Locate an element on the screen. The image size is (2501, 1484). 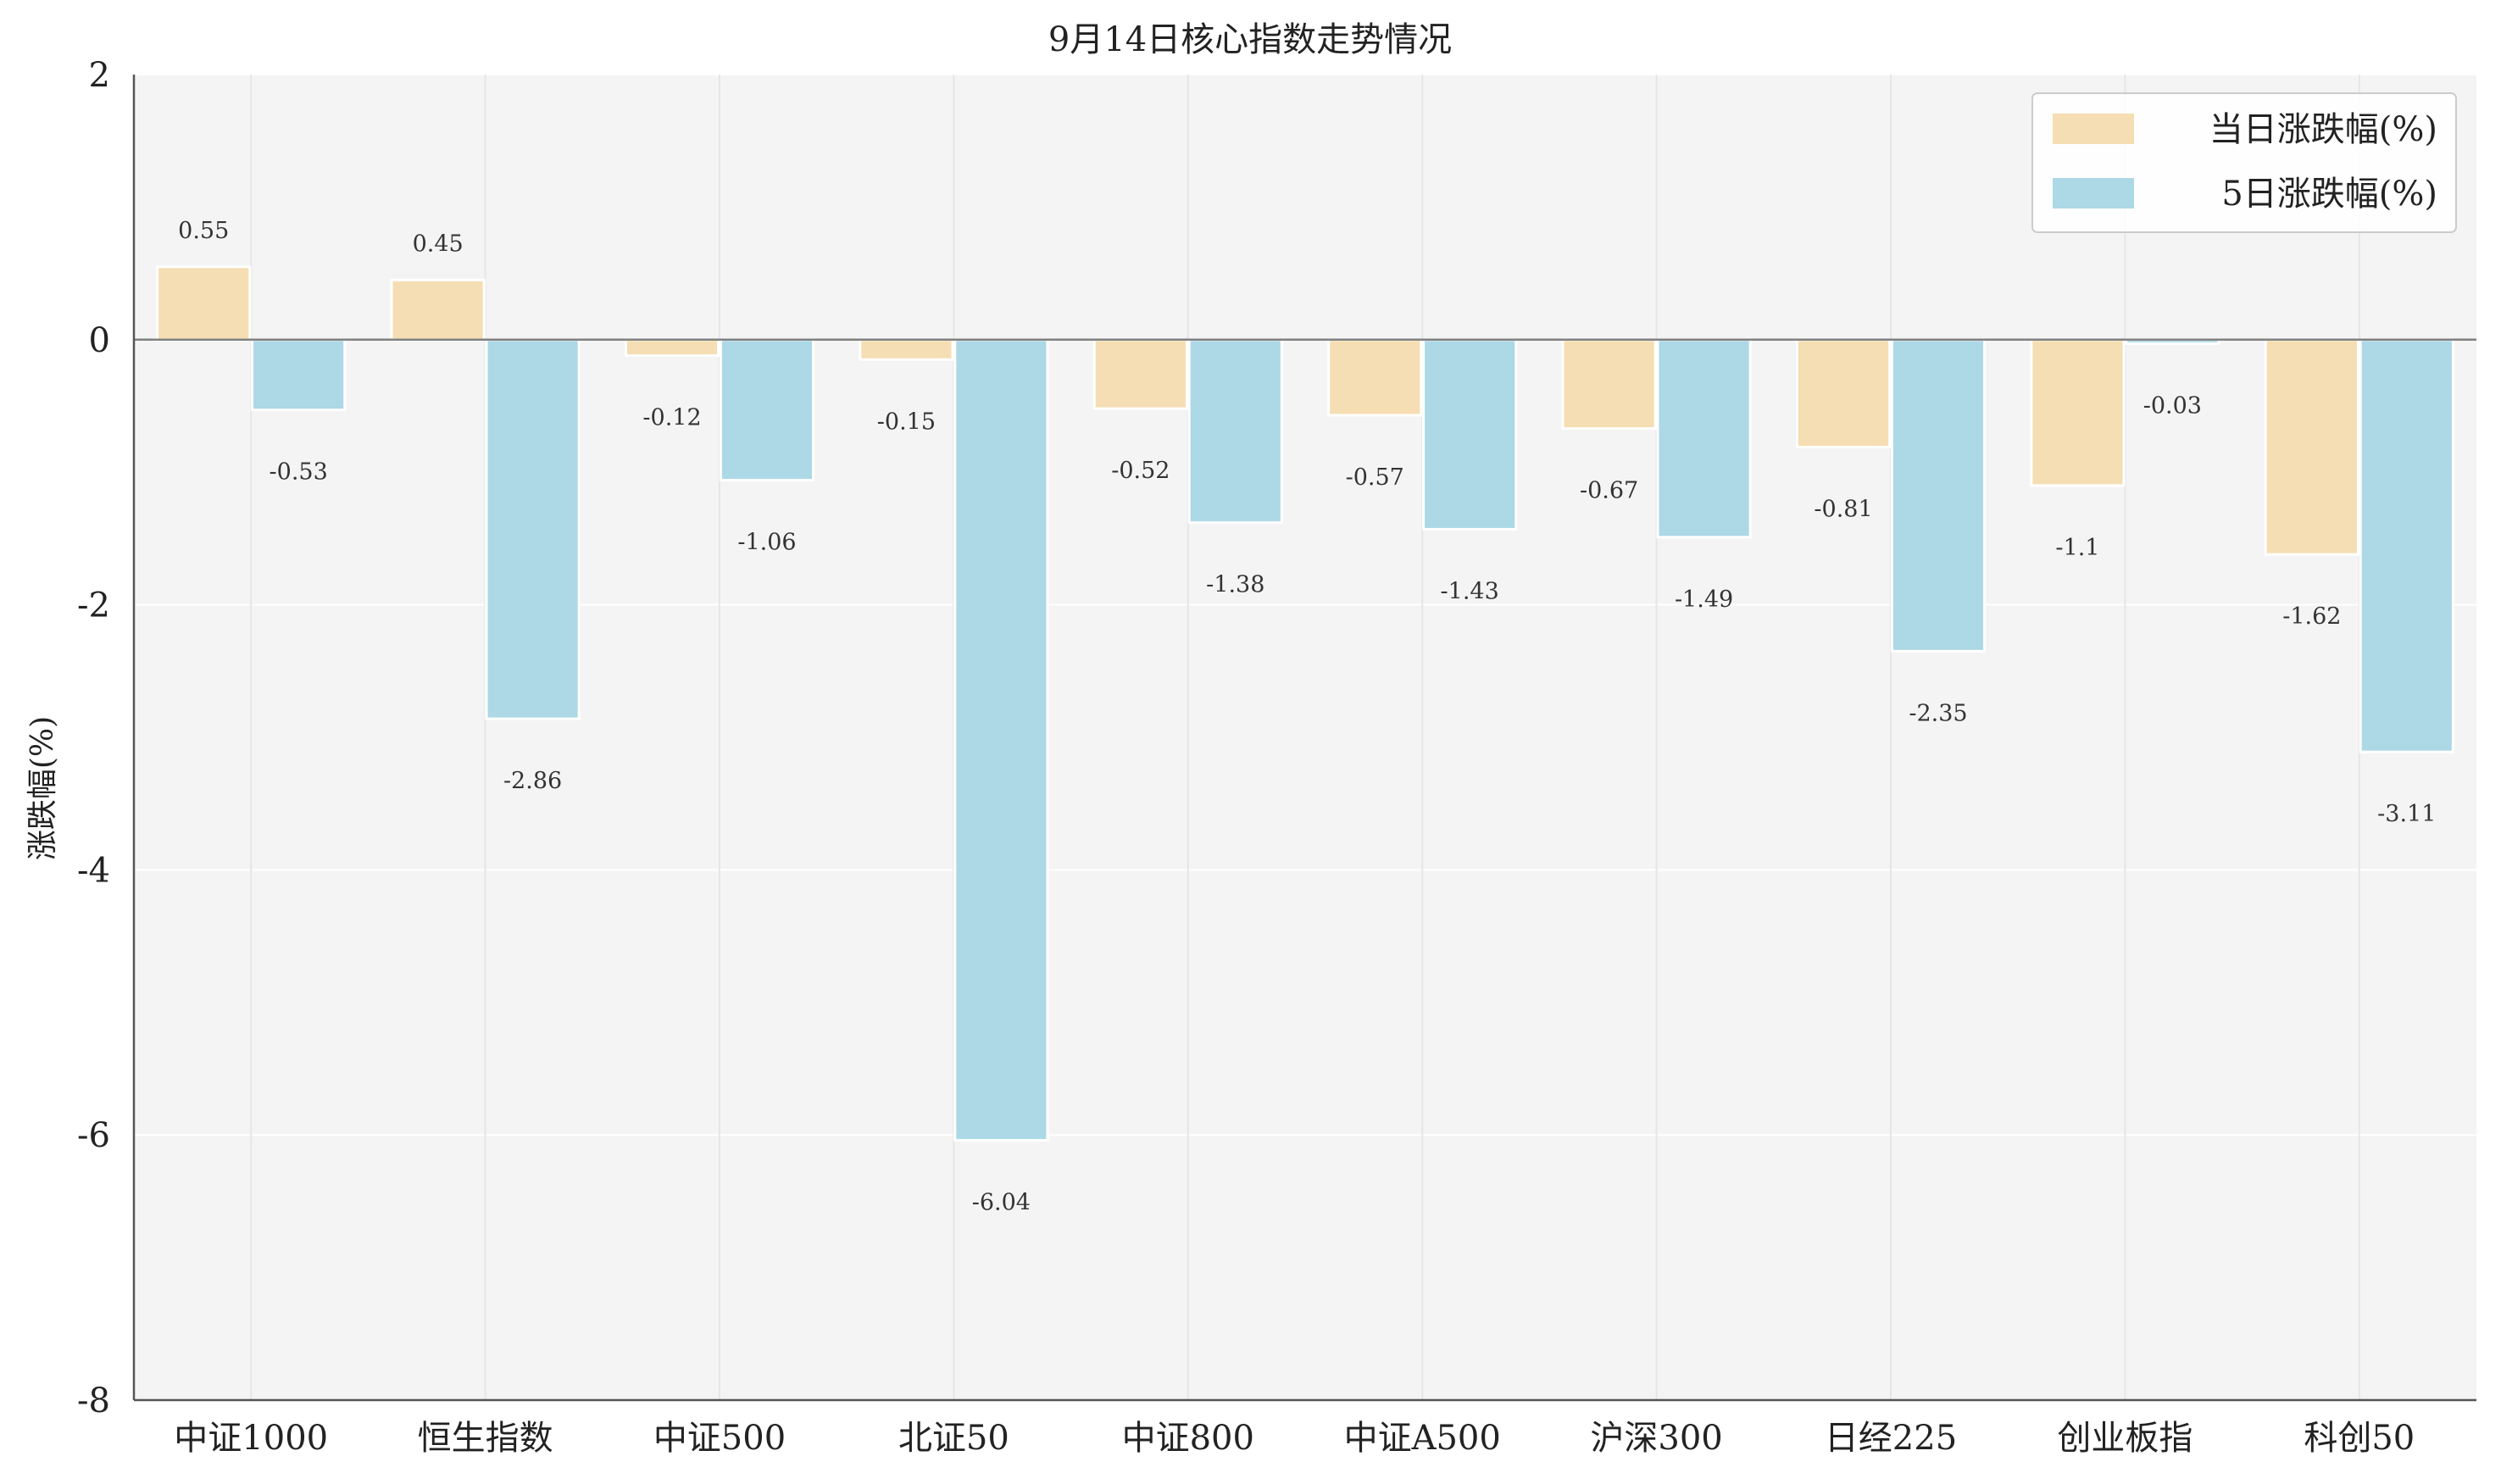
data-label: -3.11 is located at coordinates (2406, 814).